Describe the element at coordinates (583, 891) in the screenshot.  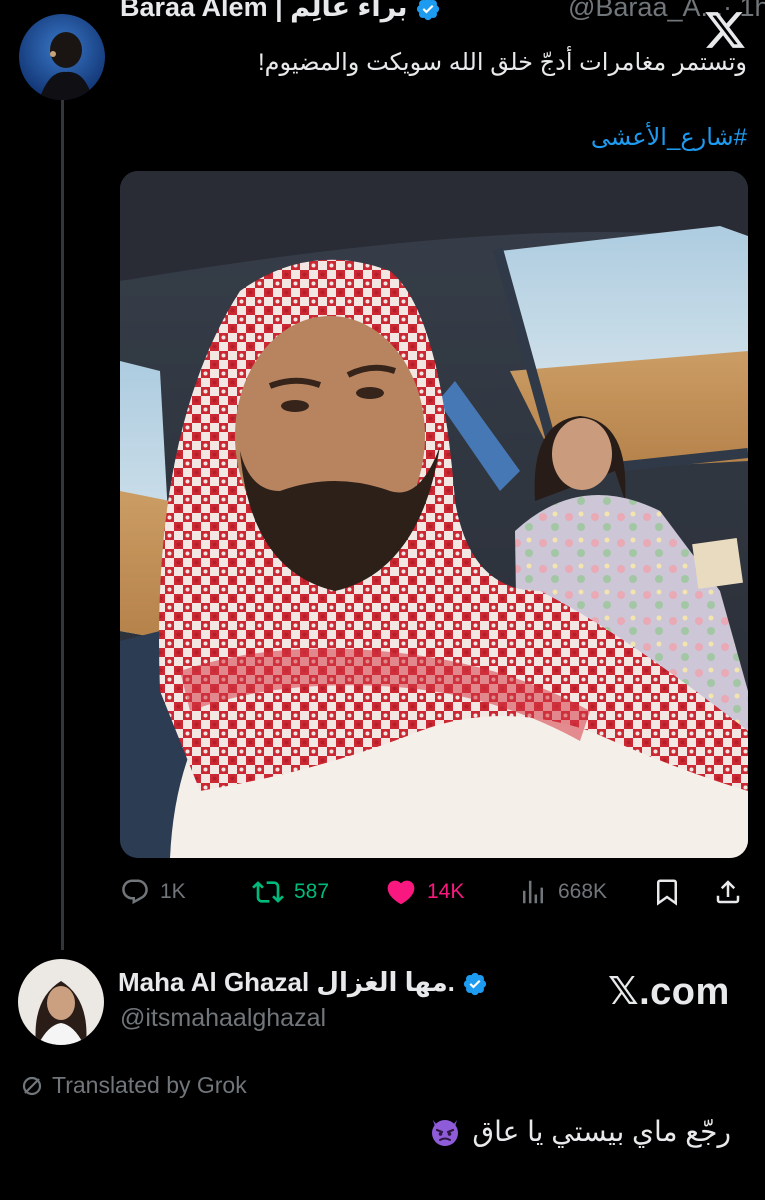
I see `views-count: 668K` at that location.